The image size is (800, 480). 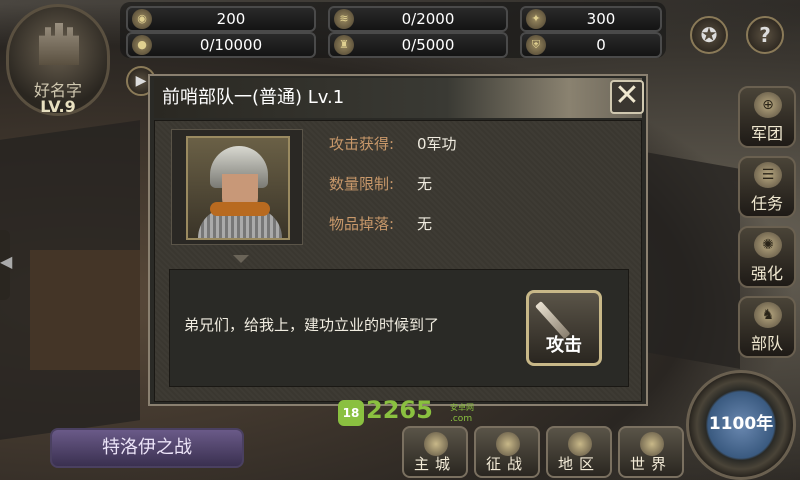 I want to click on side-upgrade-button: ✺ 强化, so click(x=767, y=257).